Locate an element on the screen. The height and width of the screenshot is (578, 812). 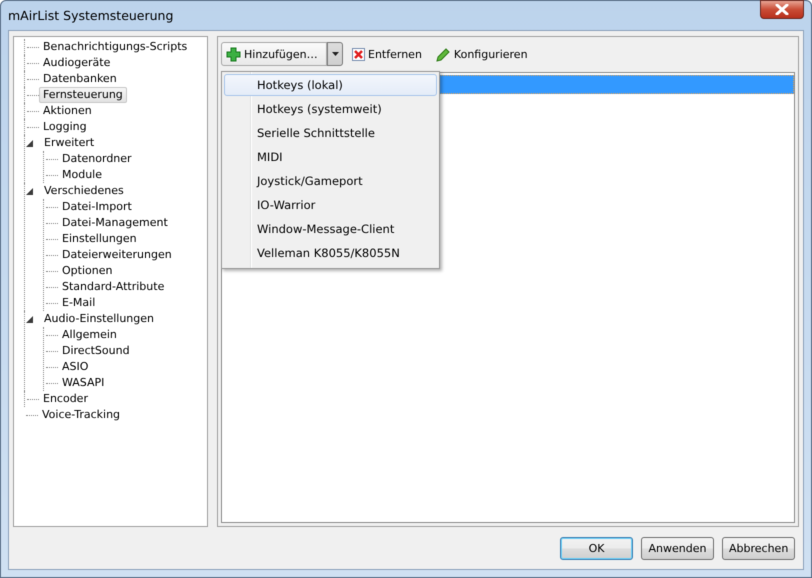
tree-item: Datei-Import is located at coordinates (97, 207).